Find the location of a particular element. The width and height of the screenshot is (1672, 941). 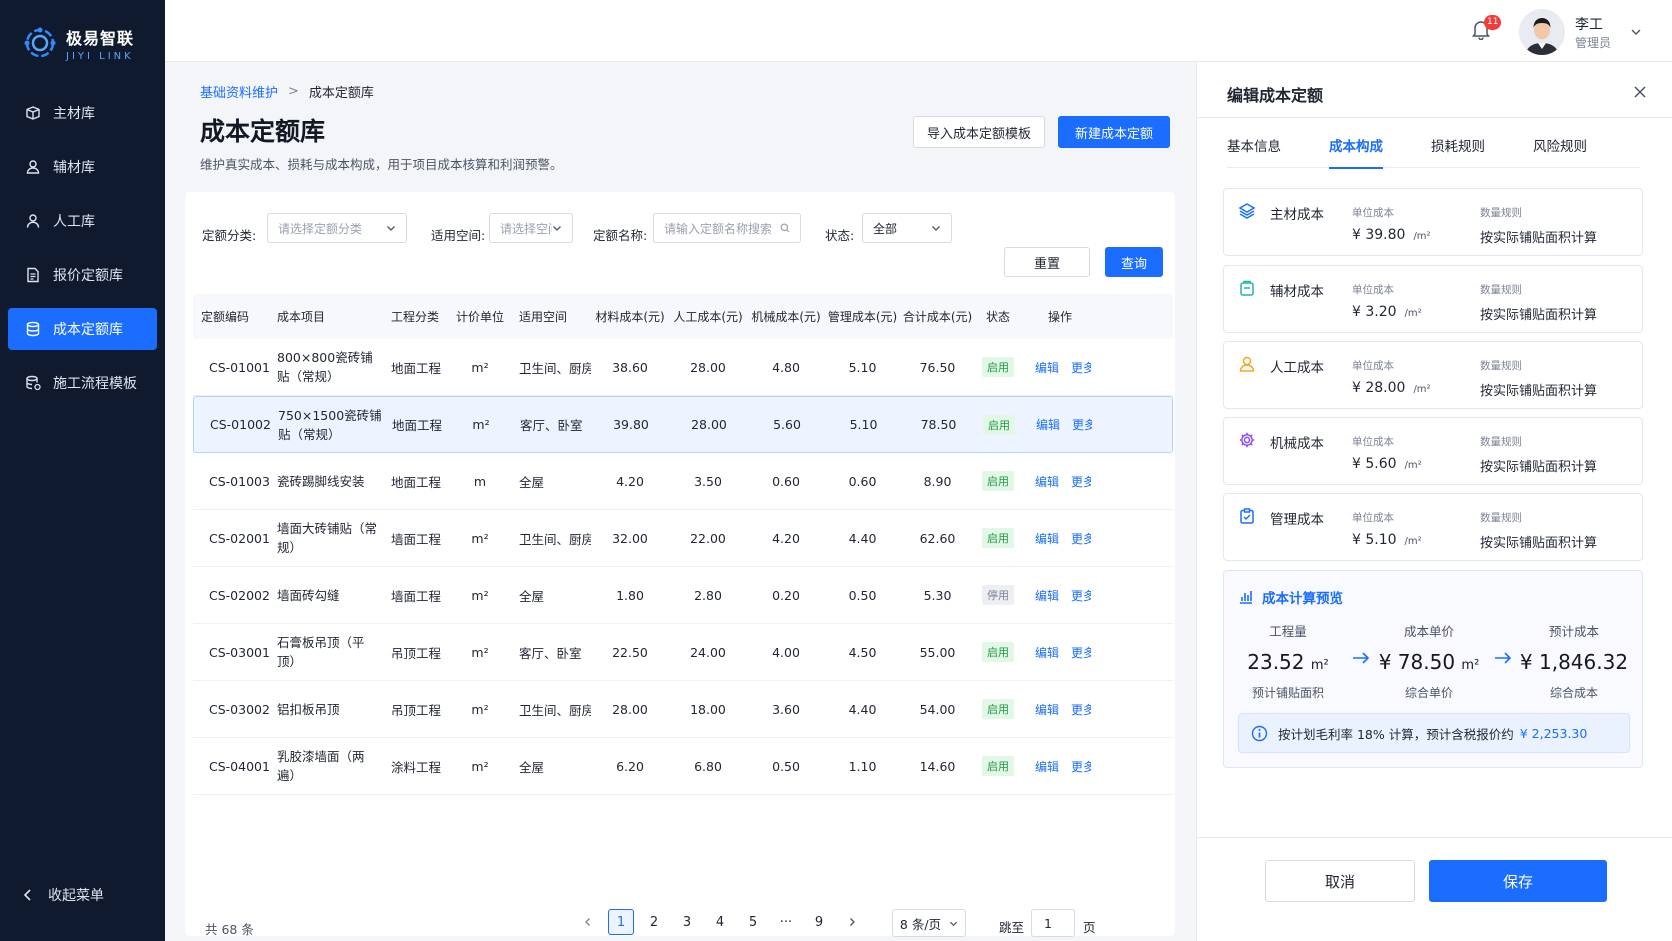

category-select: 请选择定额分类 is located at coordinates (337, 228).